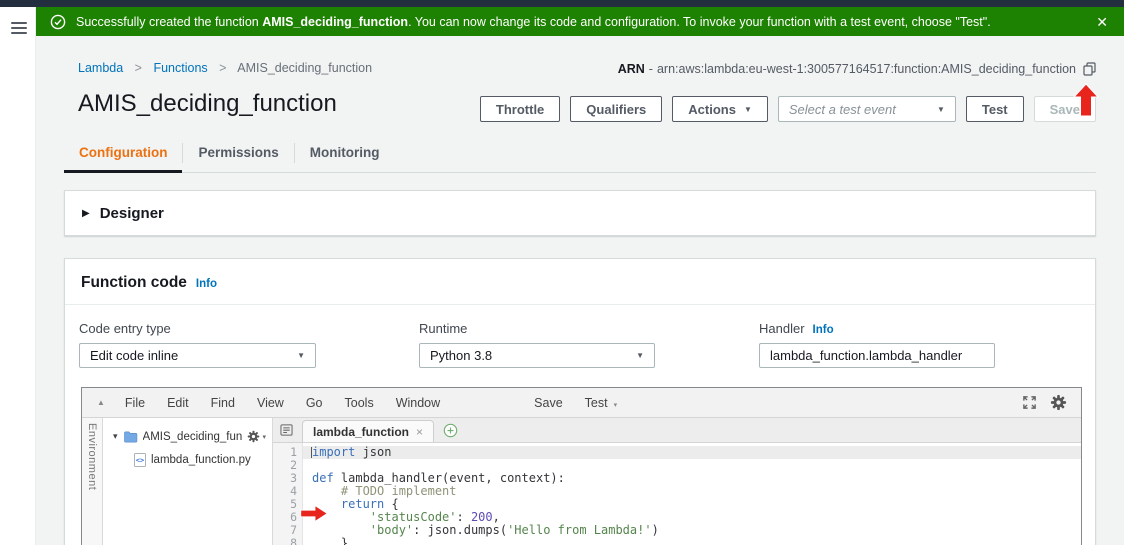 The height and width of the screenshot is (545, 1124). What do you see at coordinates (419, 432) in the screenshot?
I see `tab-close-icon: ×` at bounding box center [419, 432].